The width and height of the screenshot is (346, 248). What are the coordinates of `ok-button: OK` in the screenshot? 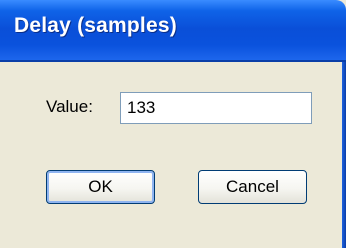 It's located at (100, 187).